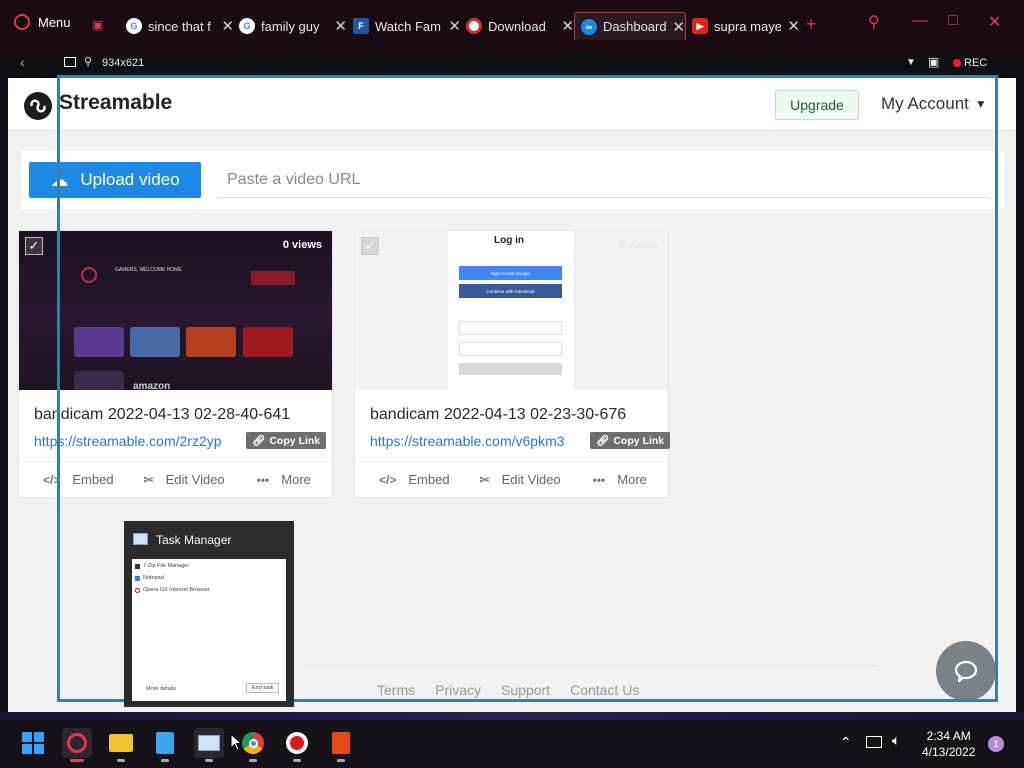  What do you see at coordinates (603, 180) in the screenshot?
I see `video-url-input` at bounding box center [603, 180].